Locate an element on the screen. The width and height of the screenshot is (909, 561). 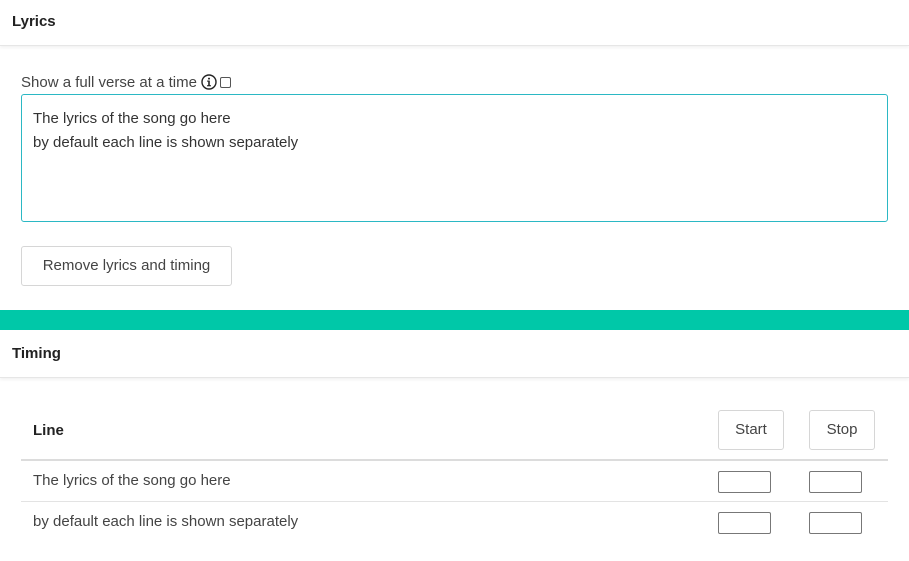
table-row: The lyrics of the song go here is located at coordinates (454, 481).